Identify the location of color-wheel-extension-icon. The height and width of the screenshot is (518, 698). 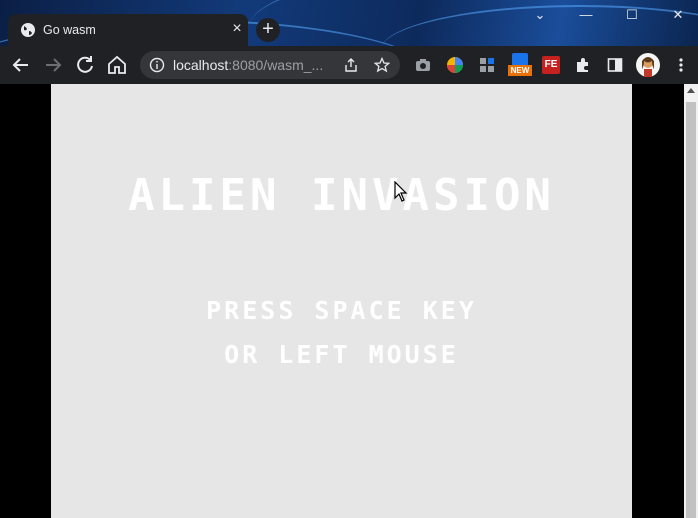
(455, 65).